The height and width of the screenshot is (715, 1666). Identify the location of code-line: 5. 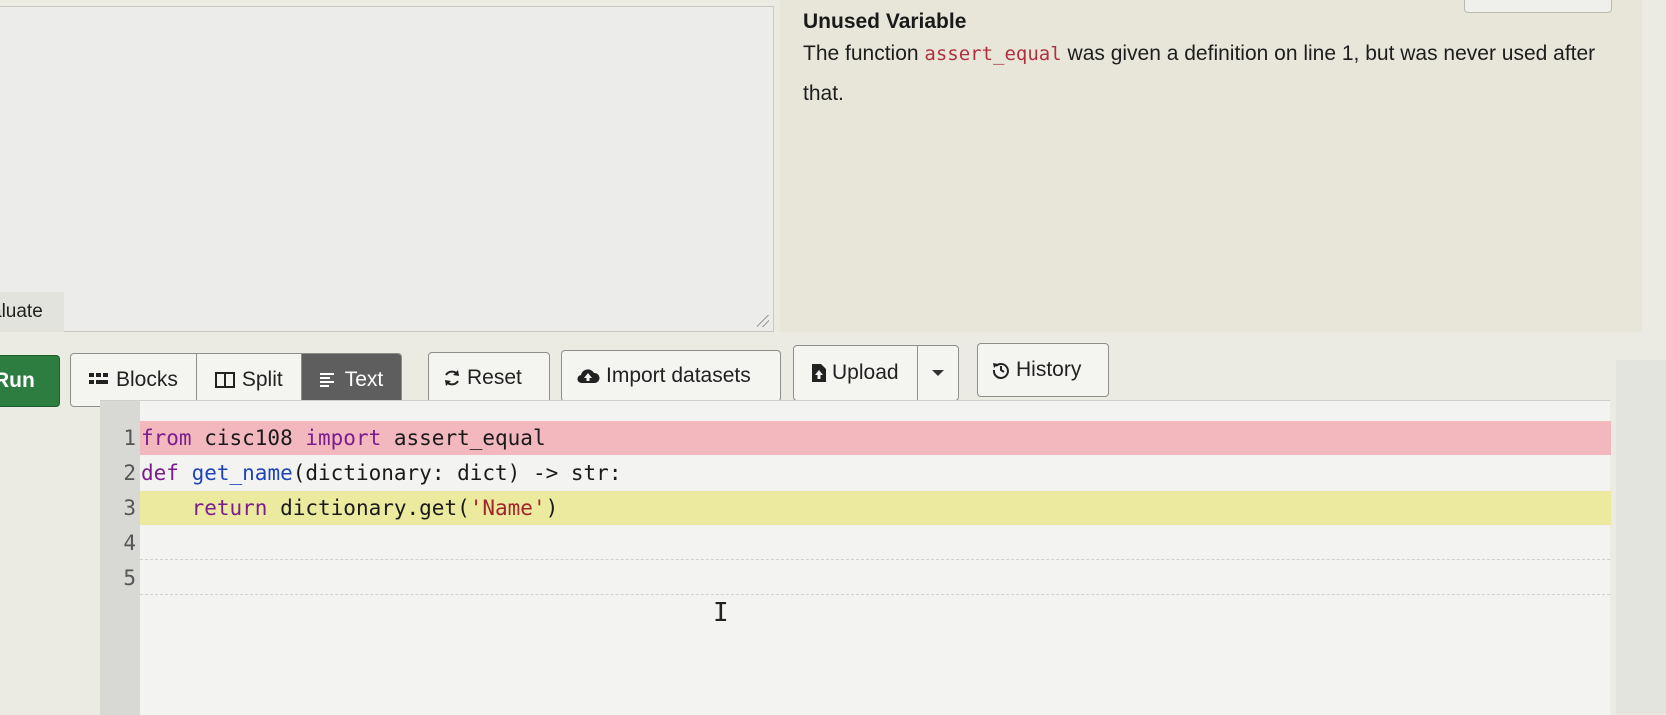
(855, 578).